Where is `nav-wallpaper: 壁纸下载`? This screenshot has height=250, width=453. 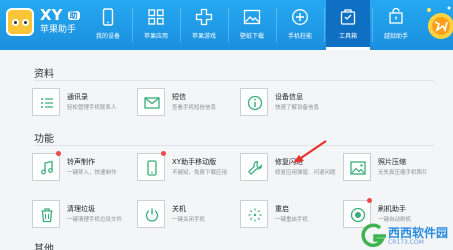
nav-wallpaper: 壁纸下载 is located at coordinates (252, 25).